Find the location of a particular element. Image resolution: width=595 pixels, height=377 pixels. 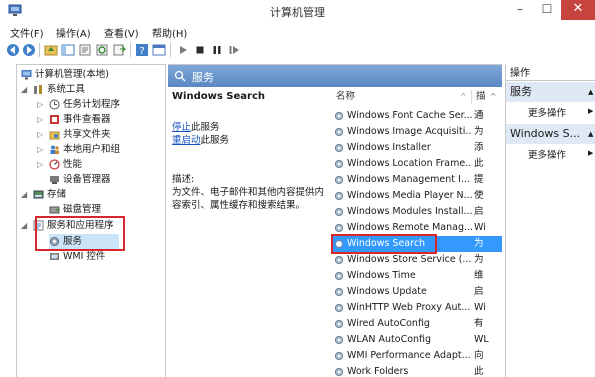

services-header-title: 服务 is located at coordinates (203, 77).